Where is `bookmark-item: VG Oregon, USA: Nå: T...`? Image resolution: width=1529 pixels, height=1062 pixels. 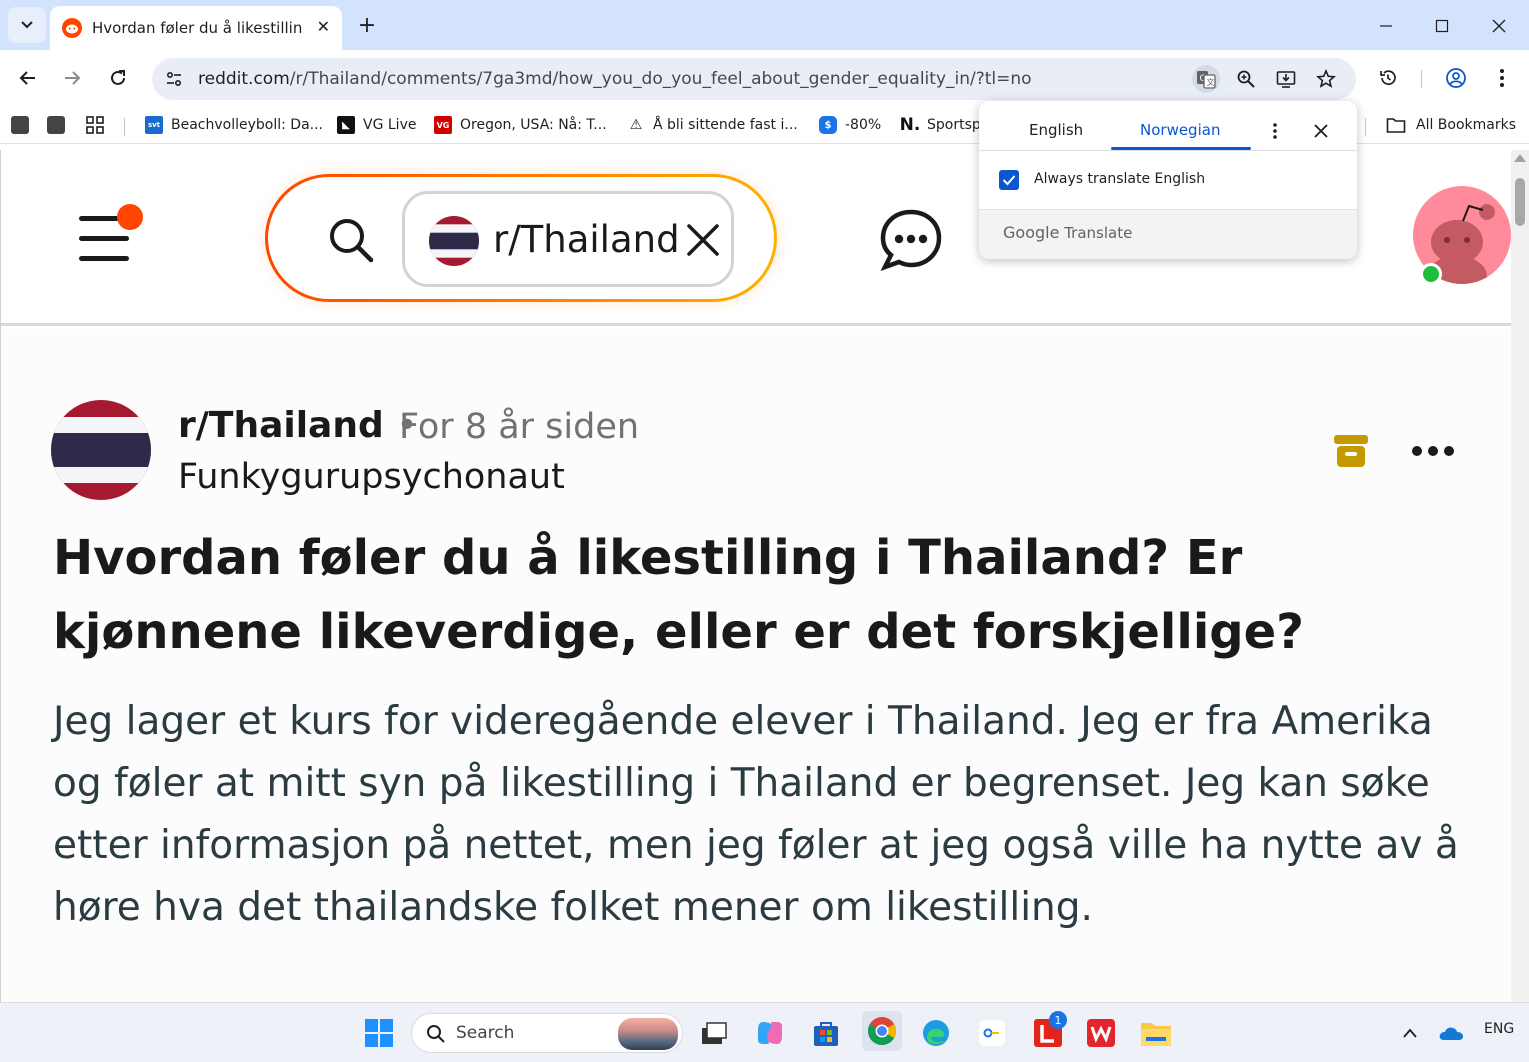 bookmark-item: VG Oregon, USA: Nå: T... is located at coordinates (520, 125).